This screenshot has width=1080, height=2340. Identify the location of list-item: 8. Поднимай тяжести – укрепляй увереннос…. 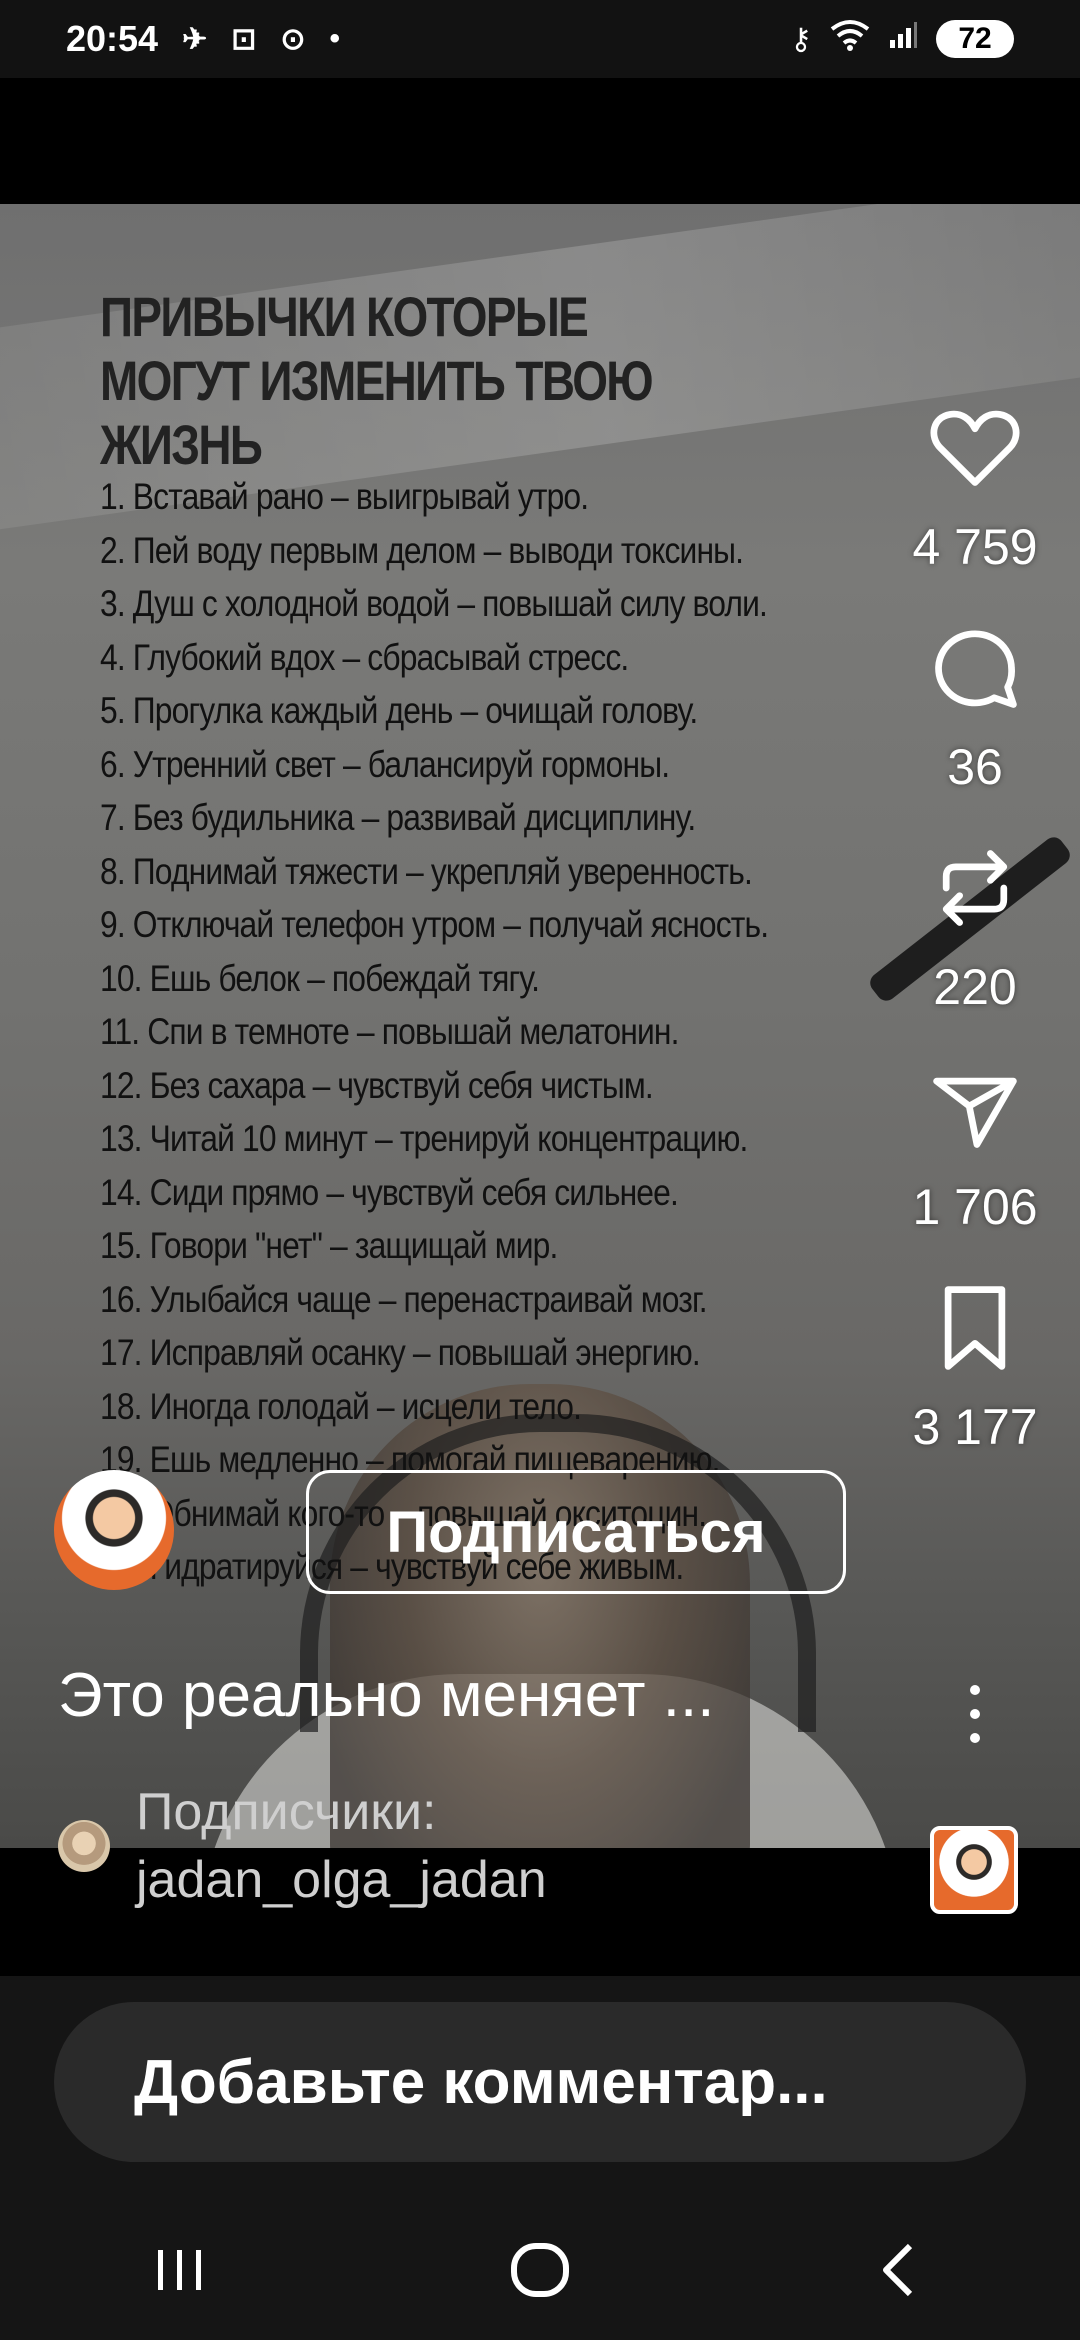
(426, 871).